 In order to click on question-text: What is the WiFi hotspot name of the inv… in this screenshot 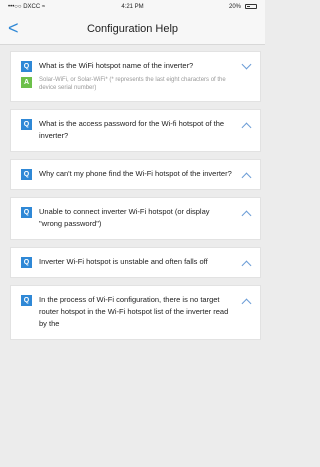, I will do `click(116, 65)`.